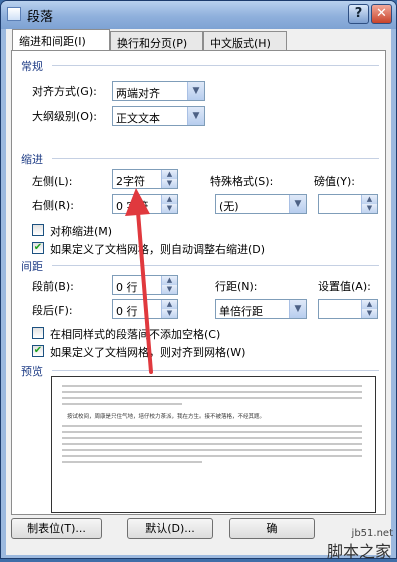 The image size is (397, 562). What do you see at coordinates (64, 116) in the screenshot?
I see `outline-level-label: 大纲级别(O):` at bounding box center [64, 116].